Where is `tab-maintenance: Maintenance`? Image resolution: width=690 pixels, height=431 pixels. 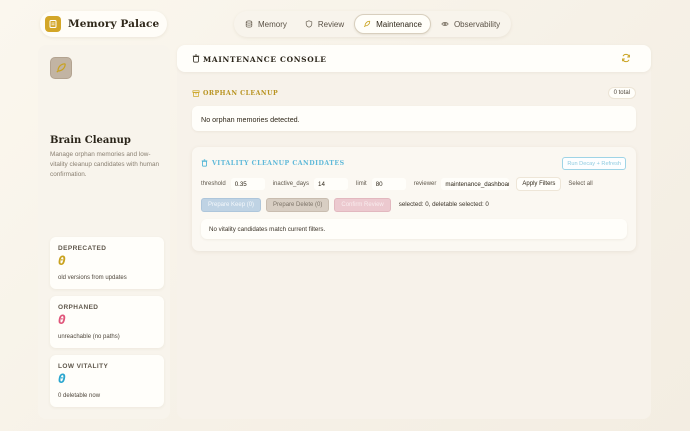 tab-maintenance: Maintenance is located at coordinates (392, 24).